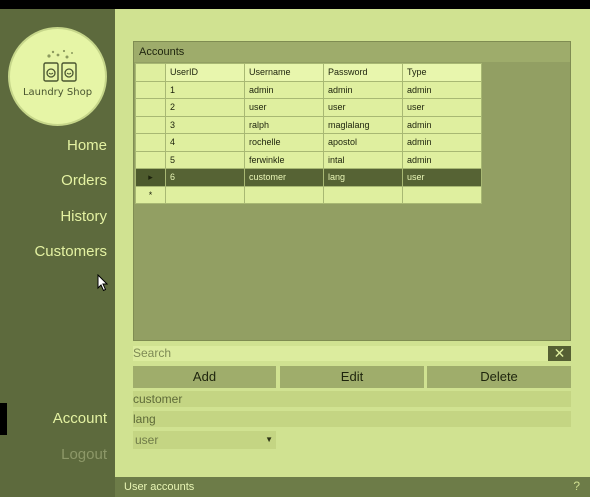 The width and height of the screenshot is (590, 497). I want to click on cell-password: intal, so click(363, 159).